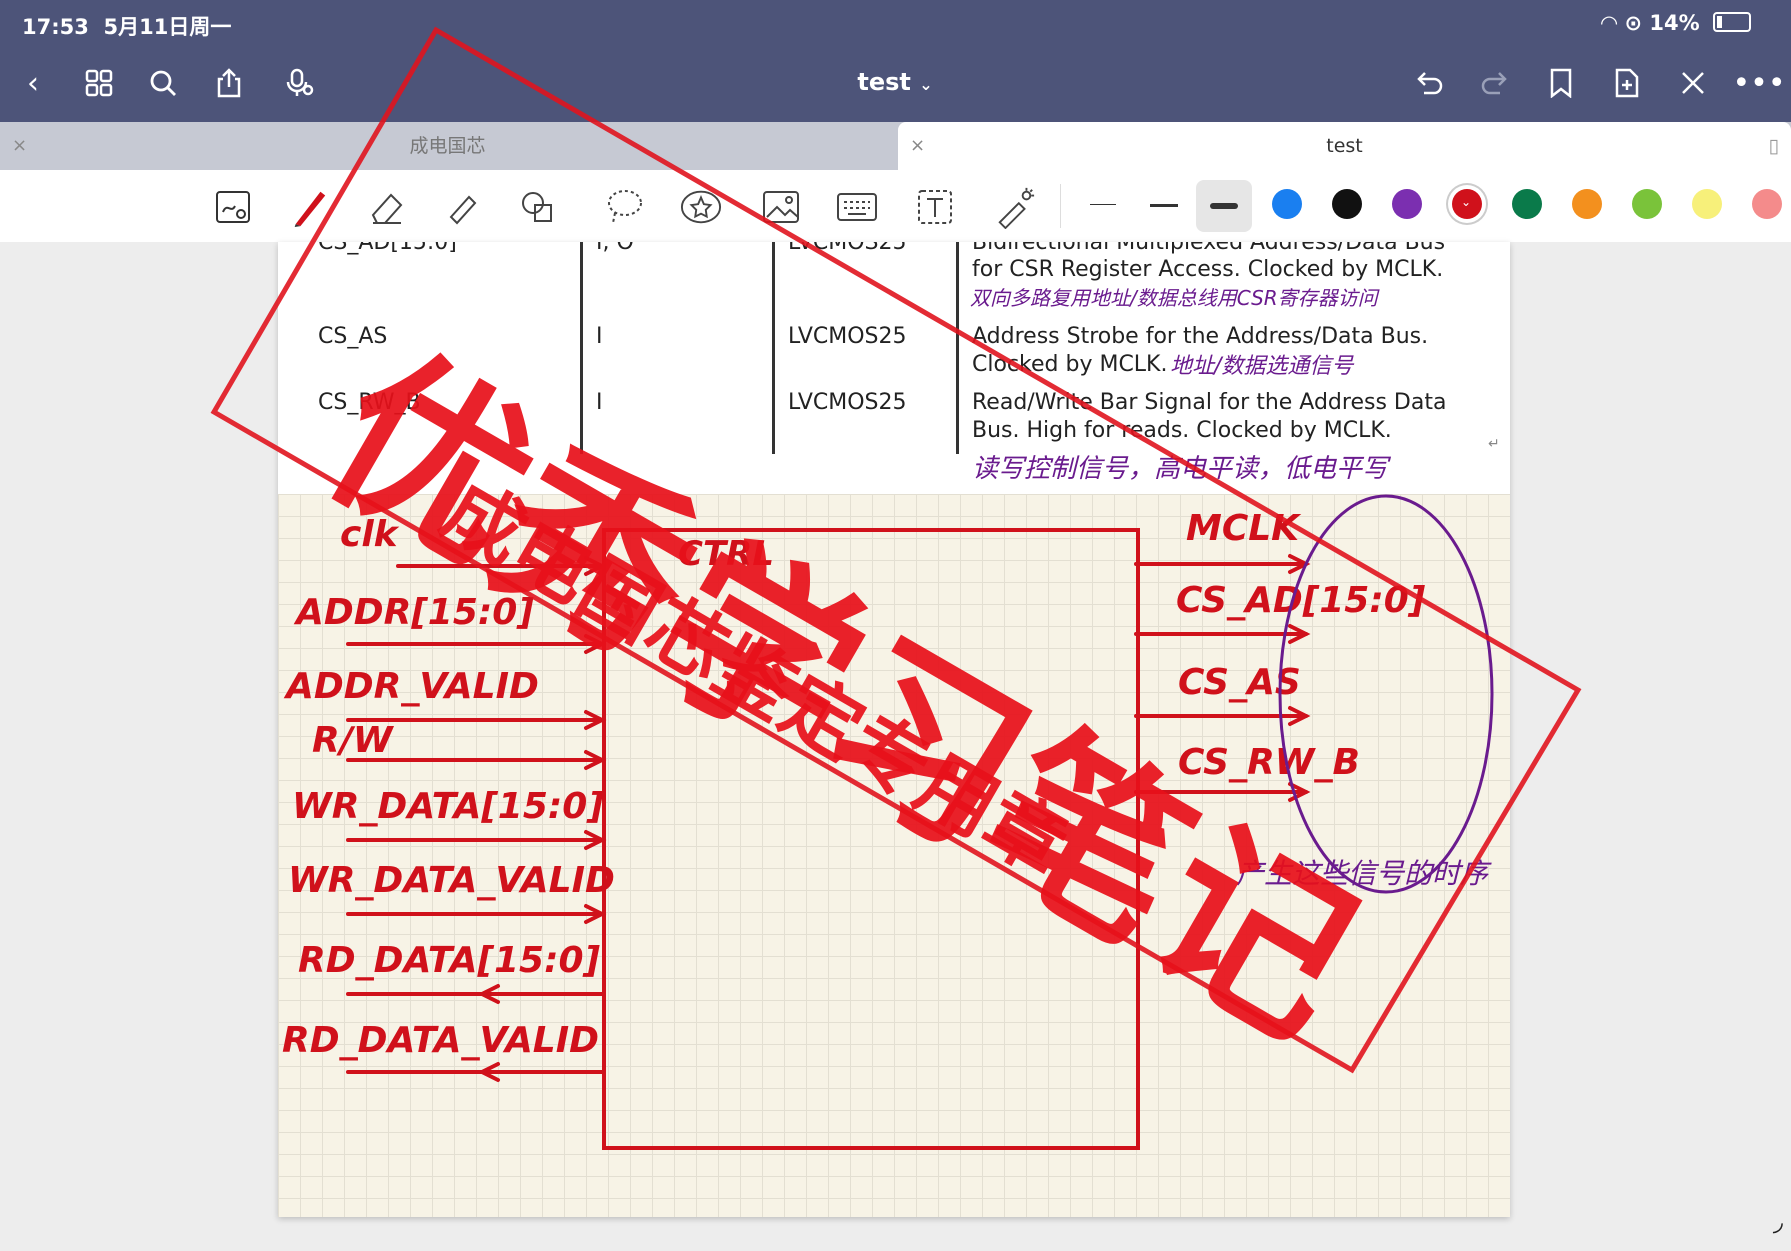 The image size is (1791, 1251). Describe the element at coordinates (1174, 298) in the screenshot. I see `handwritten-note: 双向多路复用地址/数据总线用CSR寄存器访问` at that location.